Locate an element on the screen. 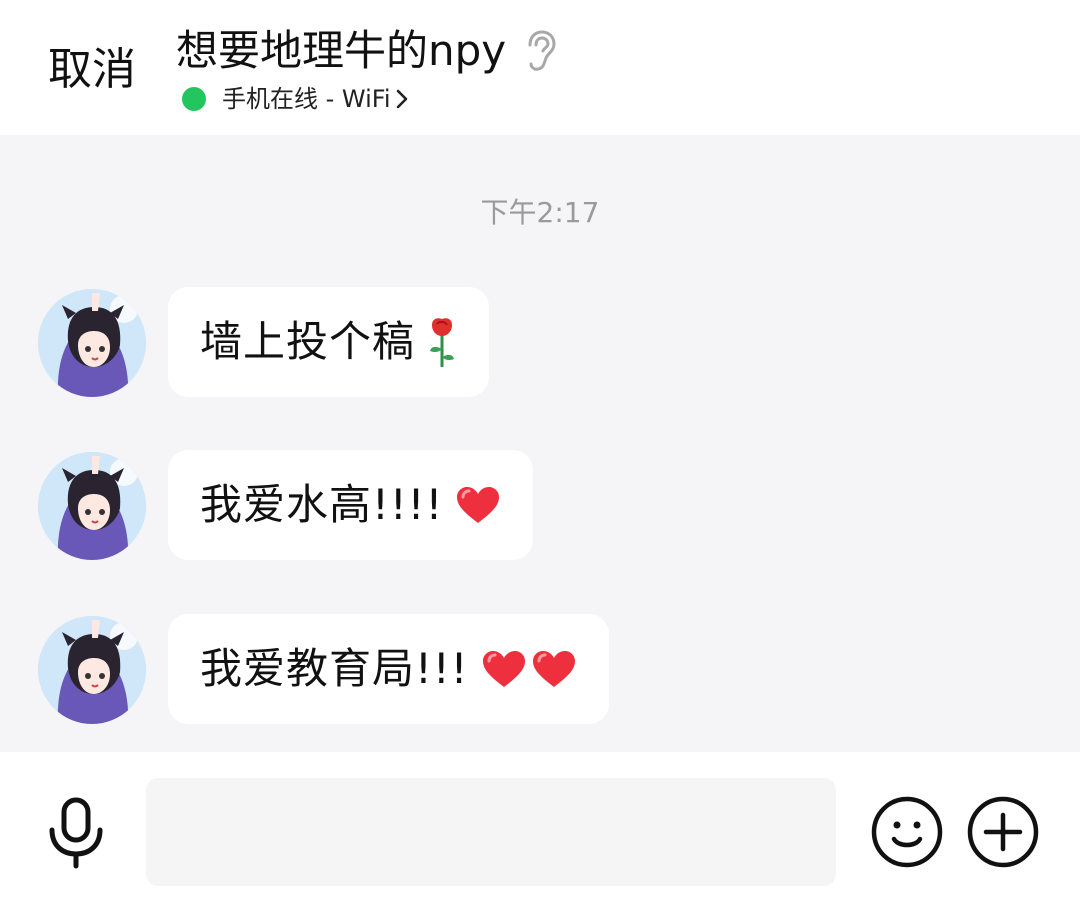 The image size is (1080, 914). title-row: 想要地理牛的npy is located at coordinates (367, 51).